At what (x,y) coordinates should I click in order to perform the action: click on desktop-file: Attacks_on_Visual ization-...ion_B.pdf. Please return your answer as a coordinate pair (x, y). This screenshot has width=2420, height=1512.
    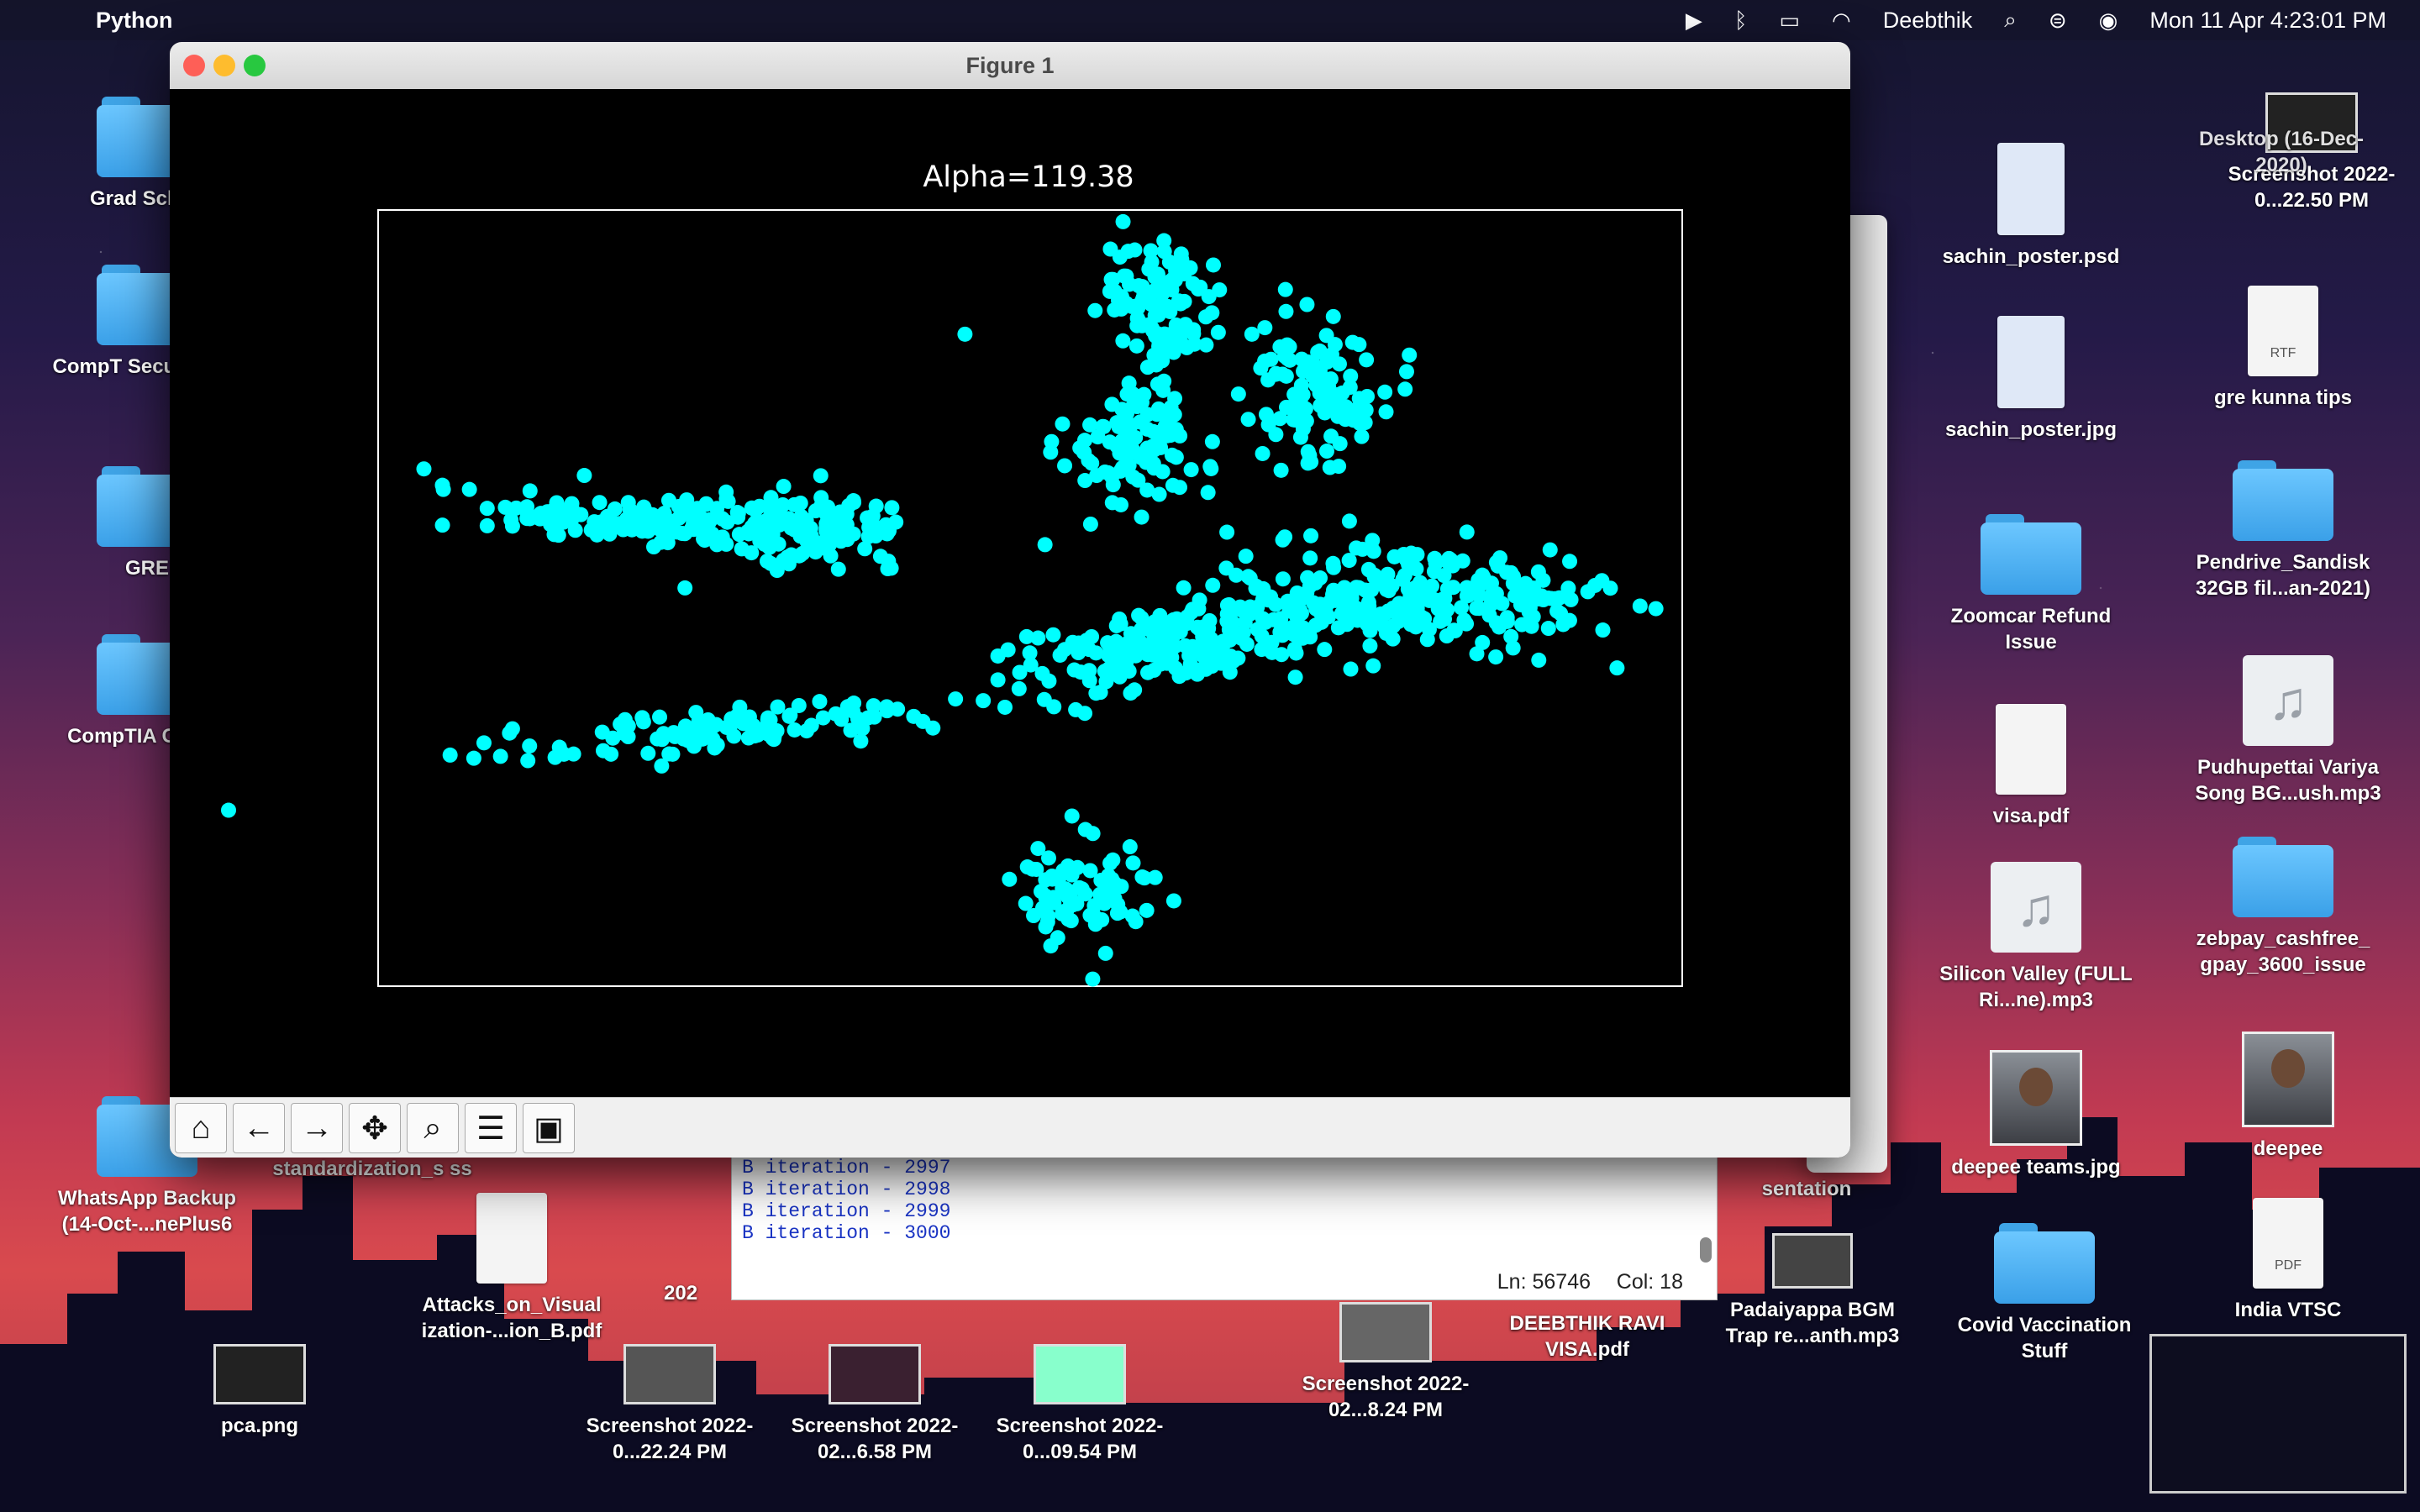
    Looking at the image, I should click on (512, 1268).